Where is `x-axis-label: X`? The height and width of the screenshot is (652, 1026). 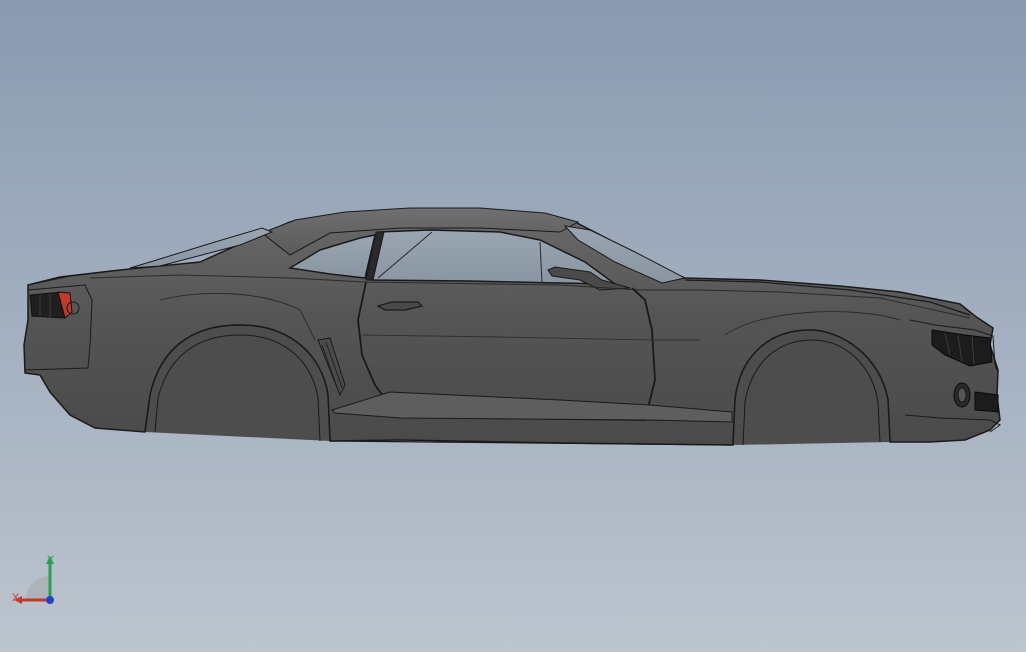 x-axis-label: X is located at coordinates (16, 598).